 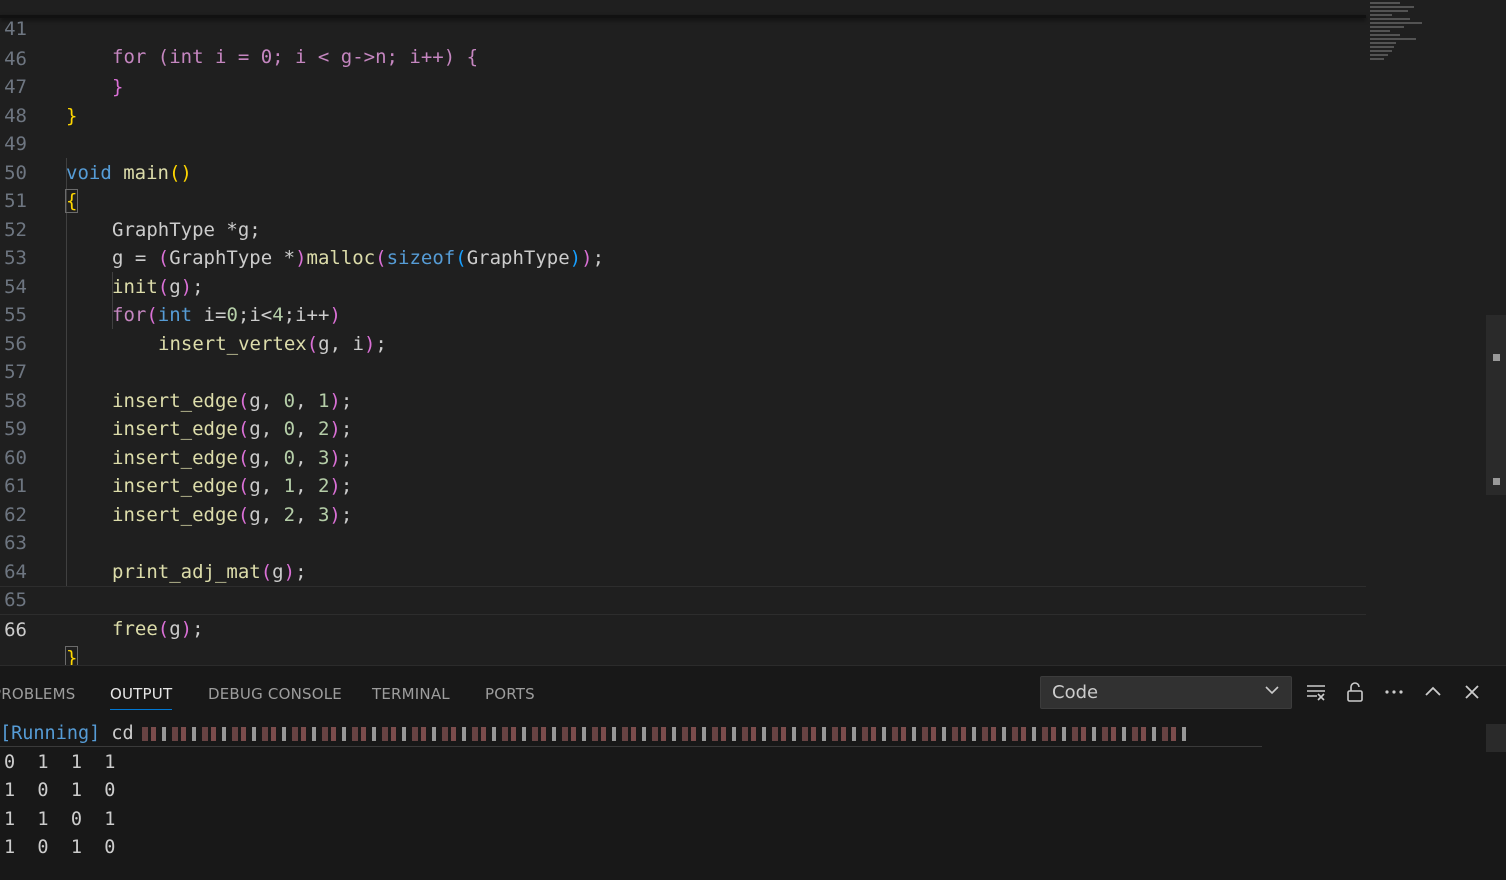 I want to click on code-line-62: 62, so click(x=683, y=499).